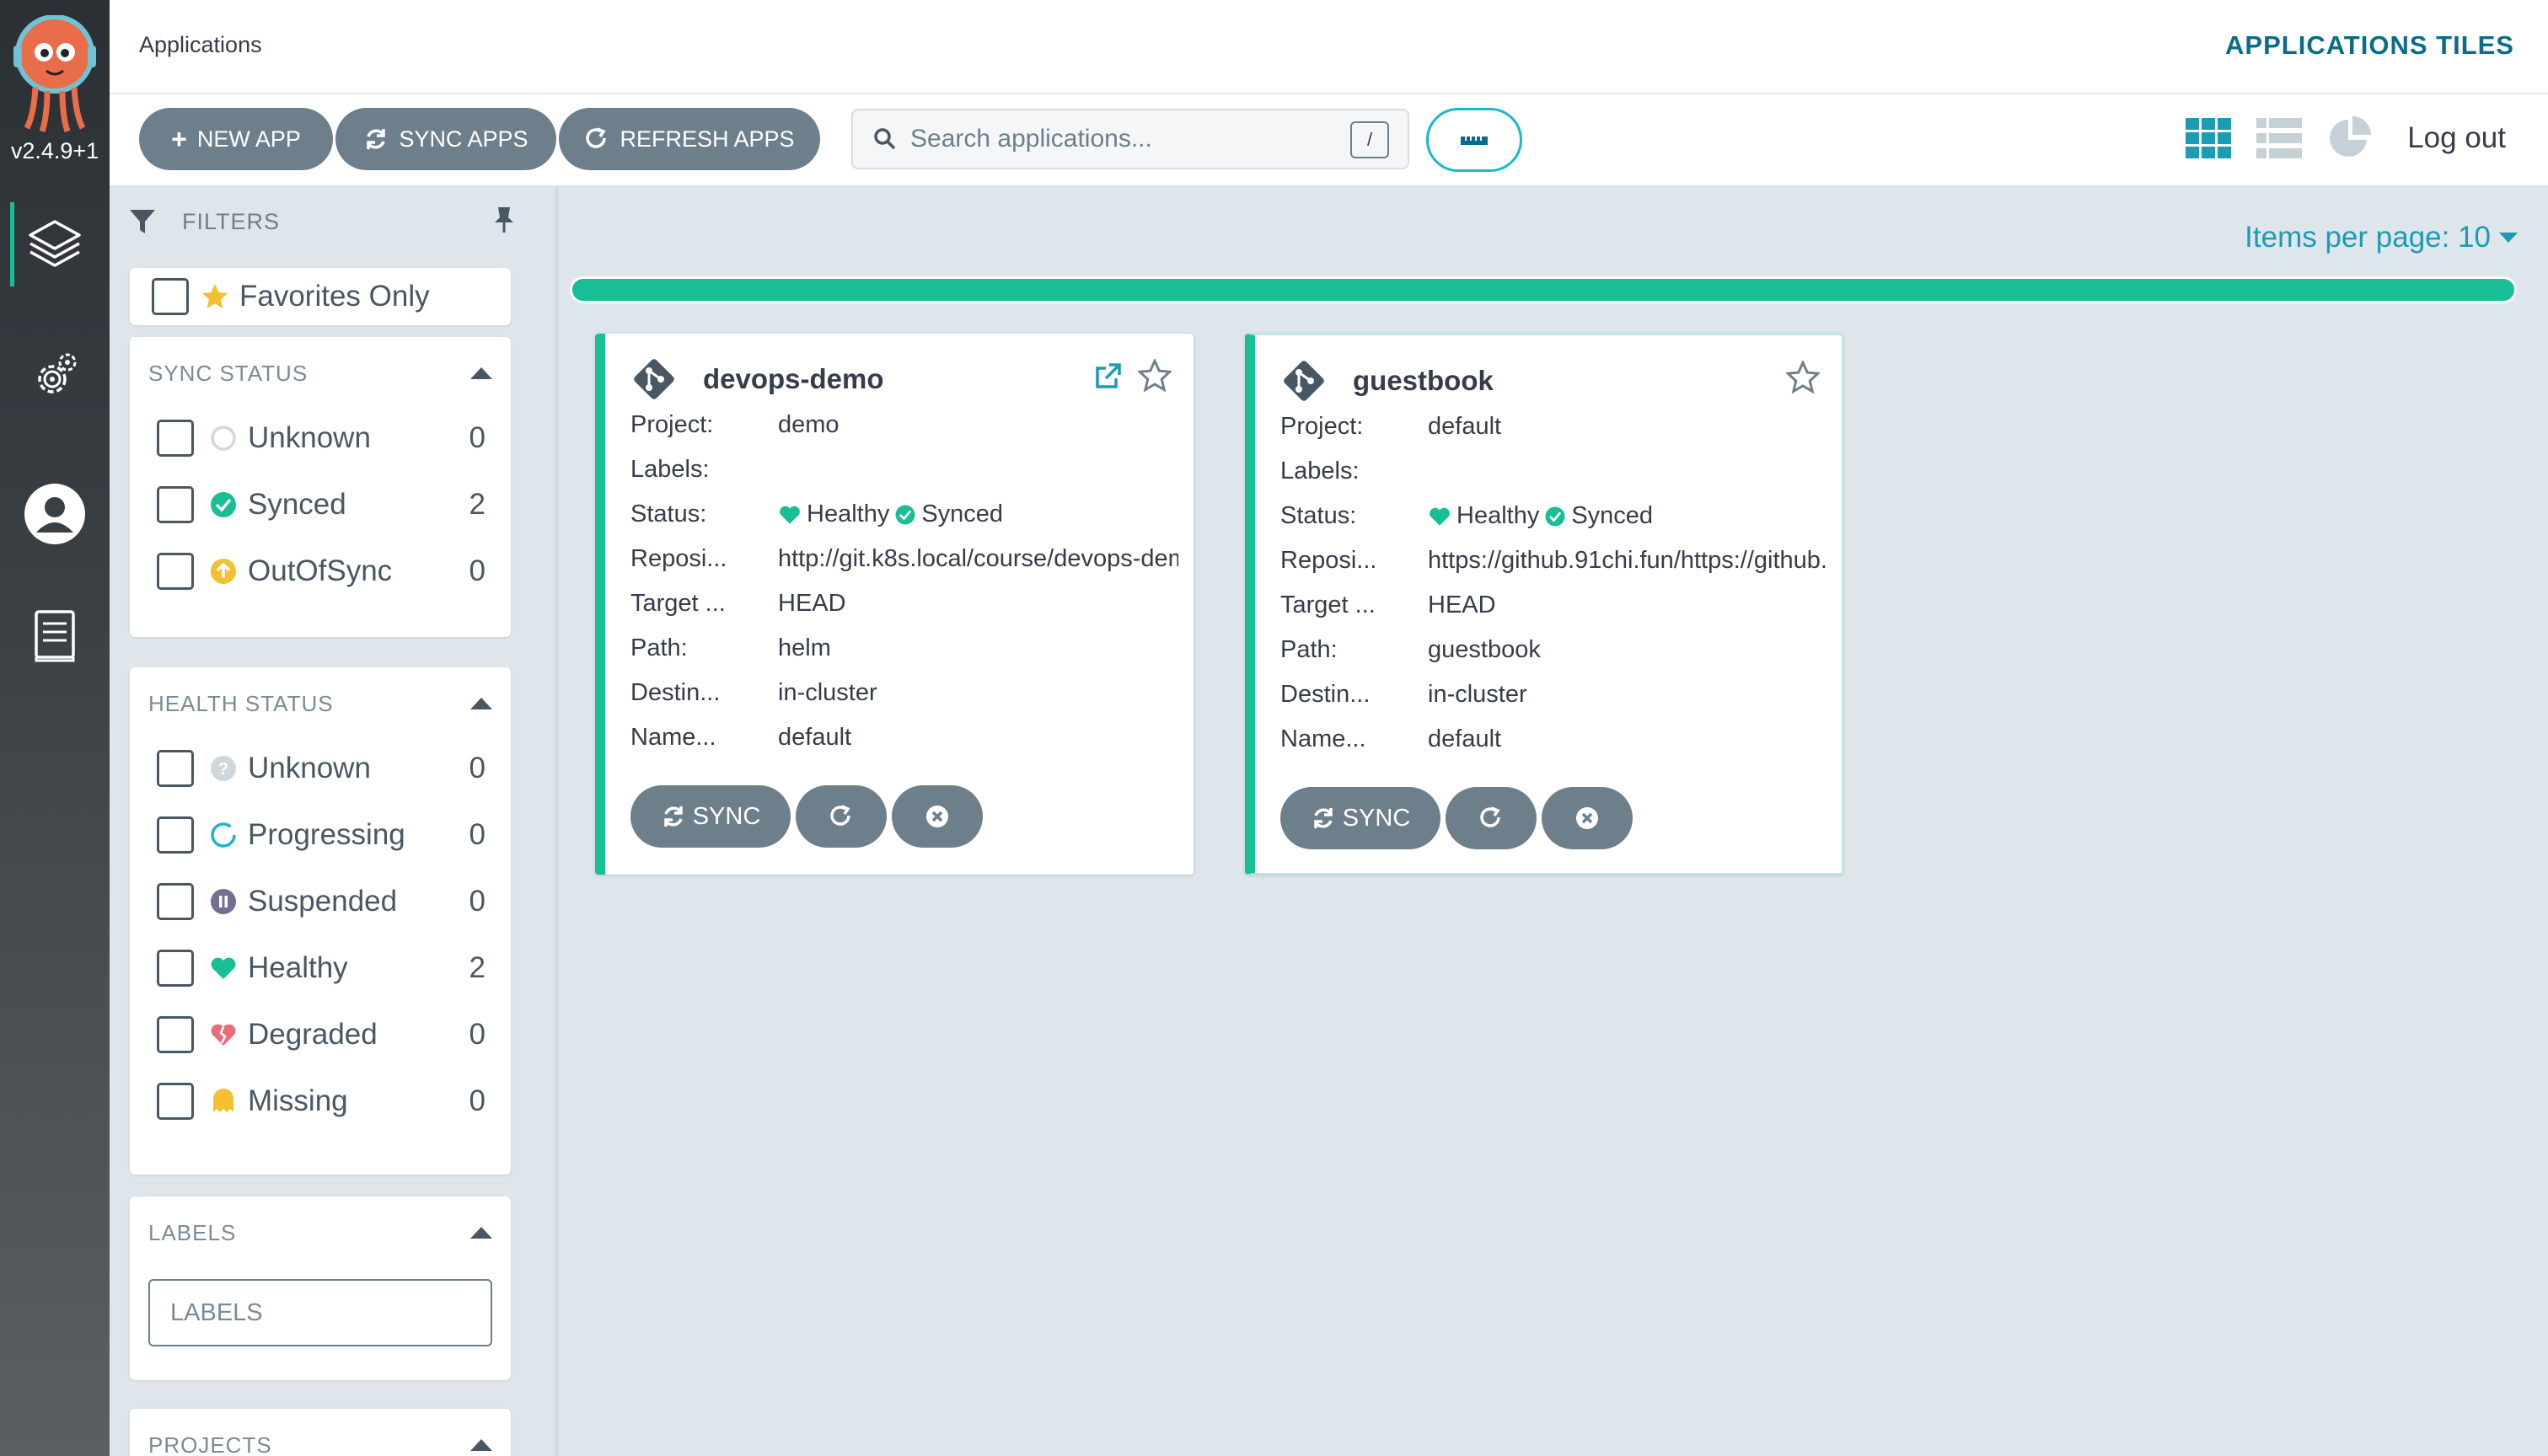  What do you see at coordinates (204, 221) in the screenshot?
I see `filters-header: FILTERS` at bounding box center [204, 221].